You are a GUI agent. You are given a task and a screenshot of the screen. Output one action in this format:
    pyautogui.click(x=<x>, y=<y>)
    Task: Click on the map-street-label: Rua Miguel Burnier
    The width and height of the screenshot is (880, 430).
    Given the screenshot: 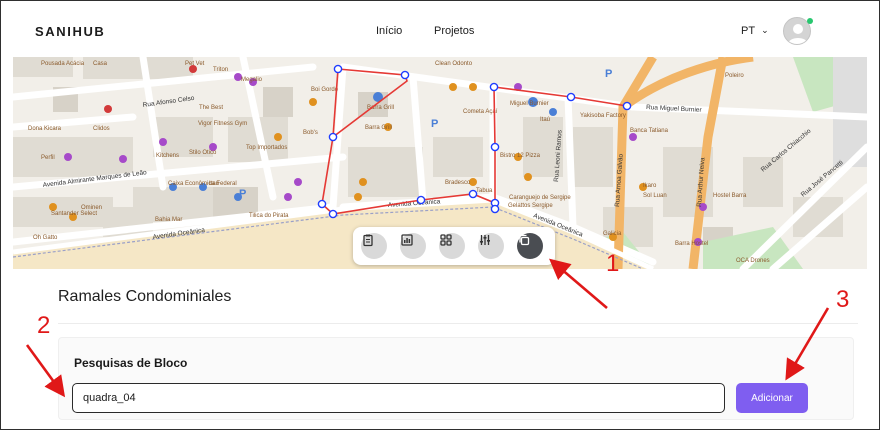 What is the action you would take?
    pyautogui.click(x=674, y=109)
    